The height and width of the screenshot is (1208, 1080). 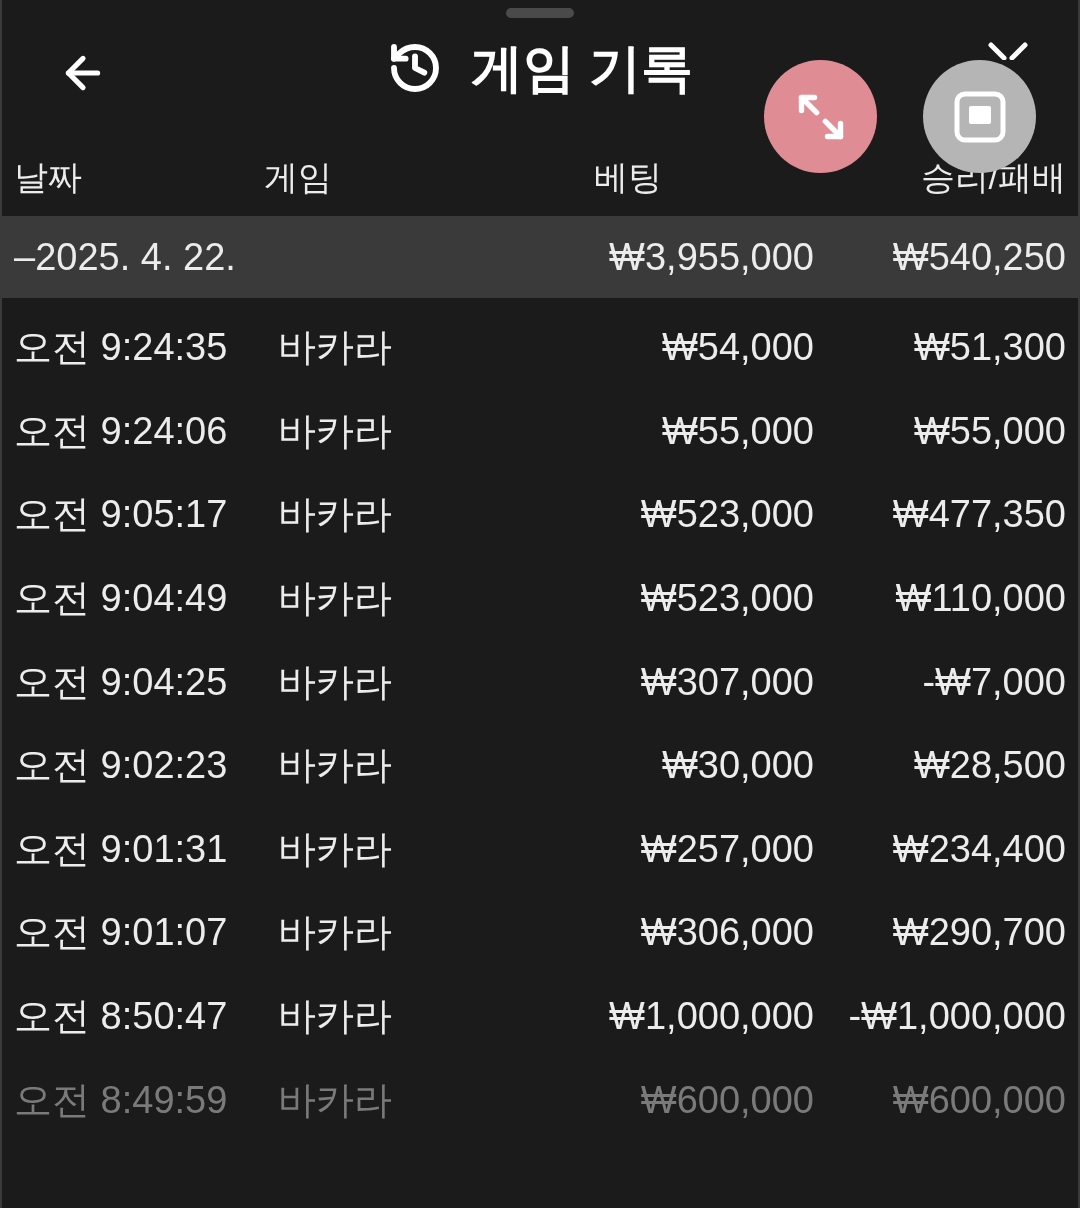 What do you see at coordinates (121, 1016) in the screenshot?
I see `table-cell: 오전 8:50:47` at bounding box center [121, 1016].